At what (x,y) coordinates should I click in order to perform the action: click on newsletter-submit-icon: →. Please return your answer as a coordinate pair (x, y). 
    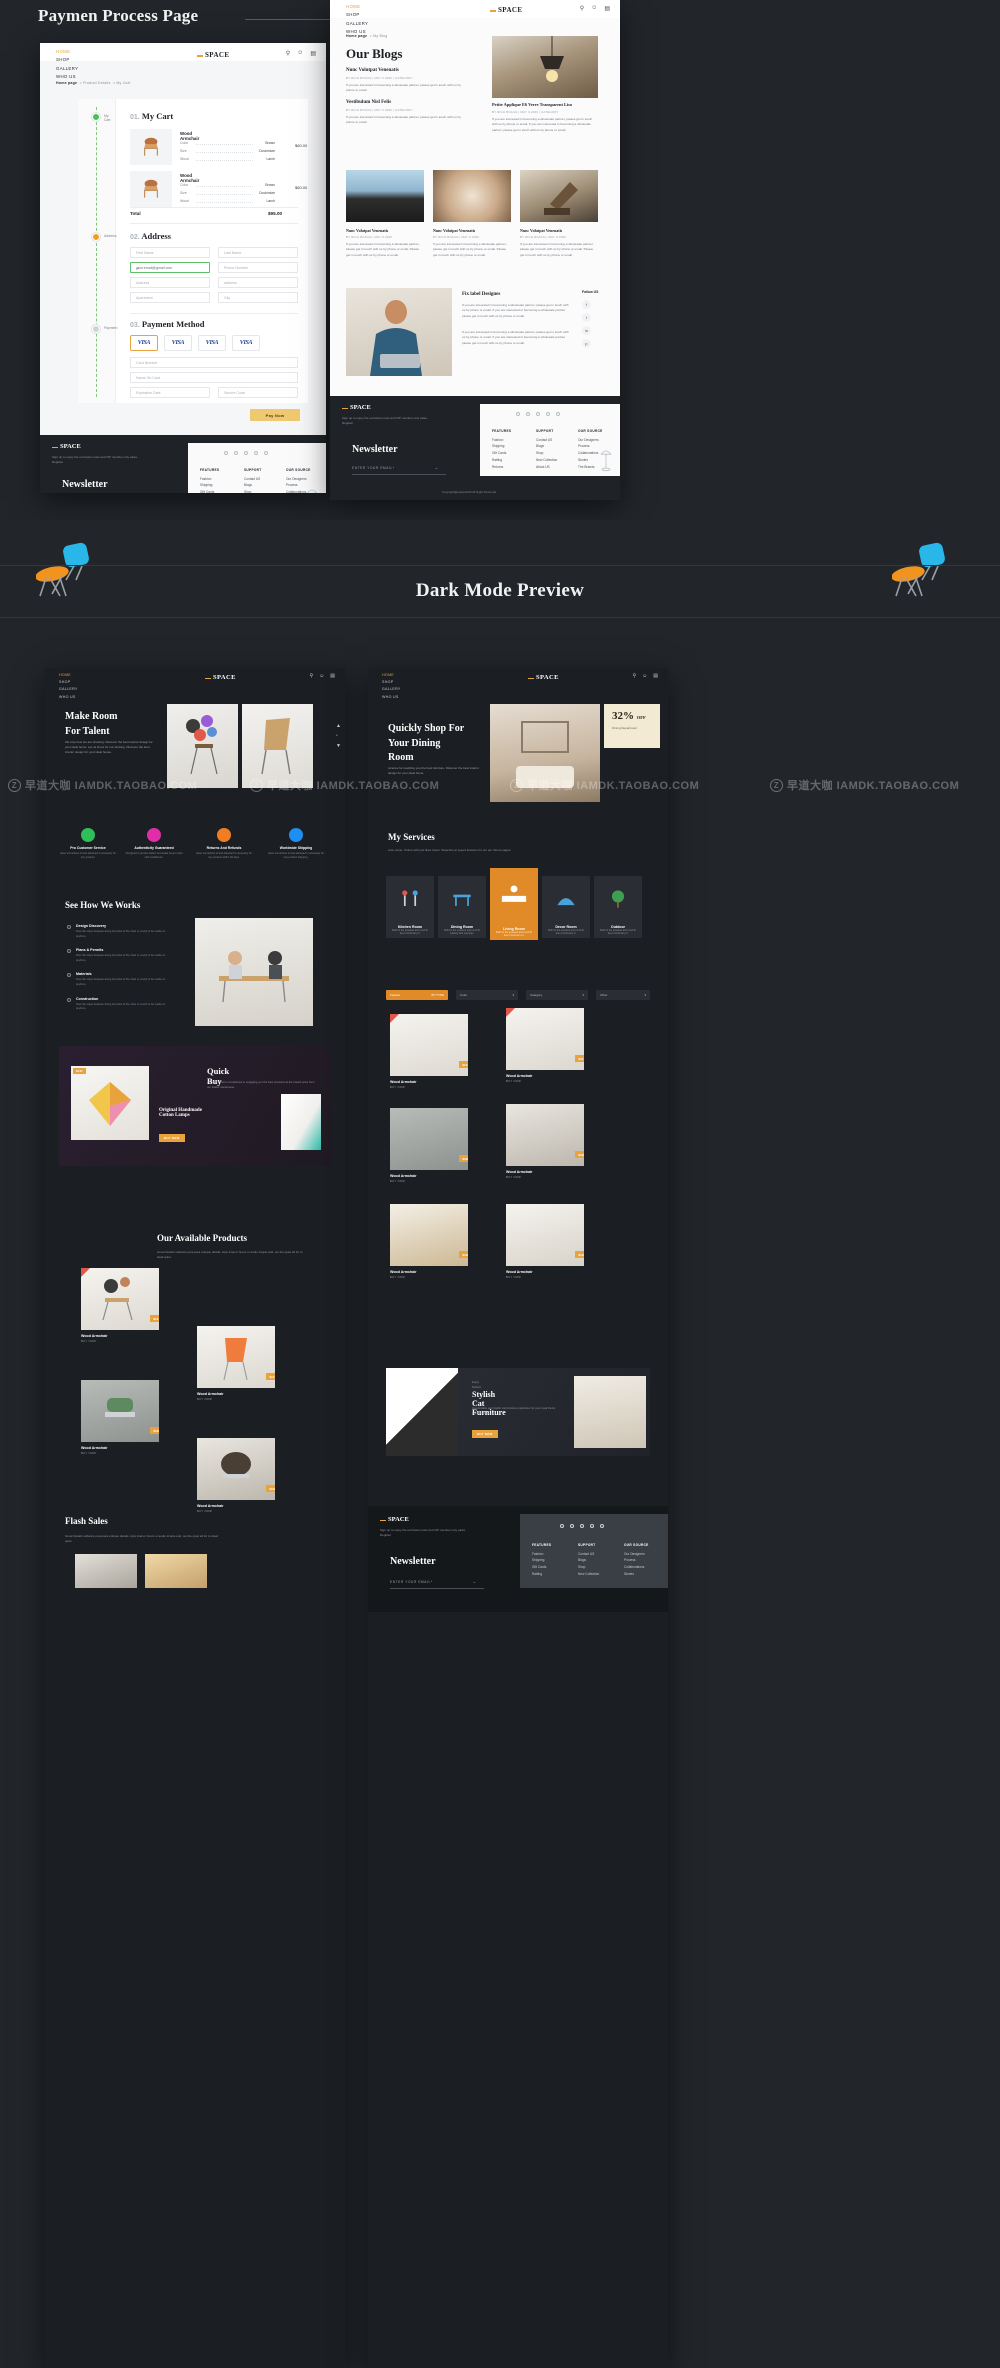
    Looking at the image, I should click on (474, 1581).